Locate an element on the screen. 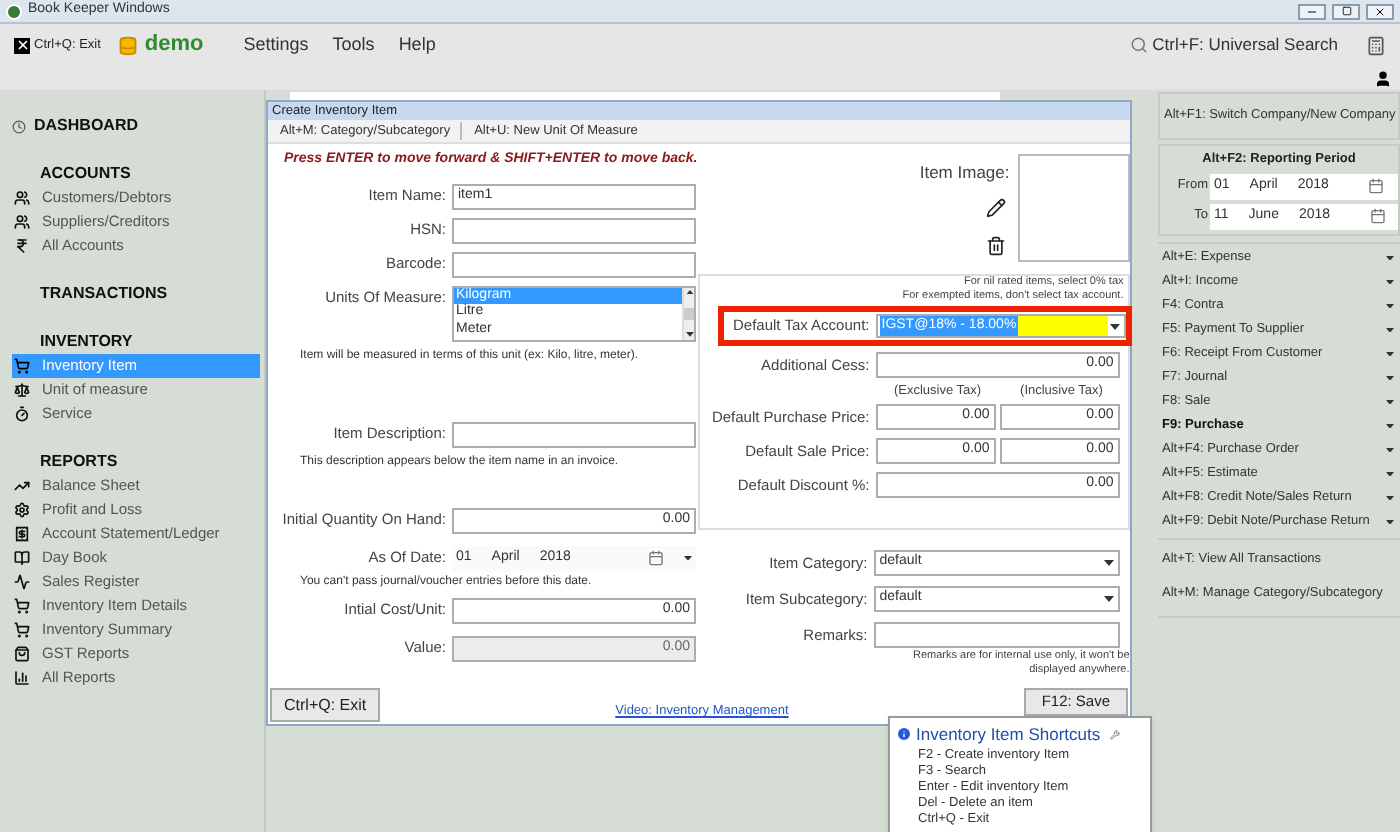 This screenshot has width=1400, height=832. minimize-button is located at coordinates (1312, 11).